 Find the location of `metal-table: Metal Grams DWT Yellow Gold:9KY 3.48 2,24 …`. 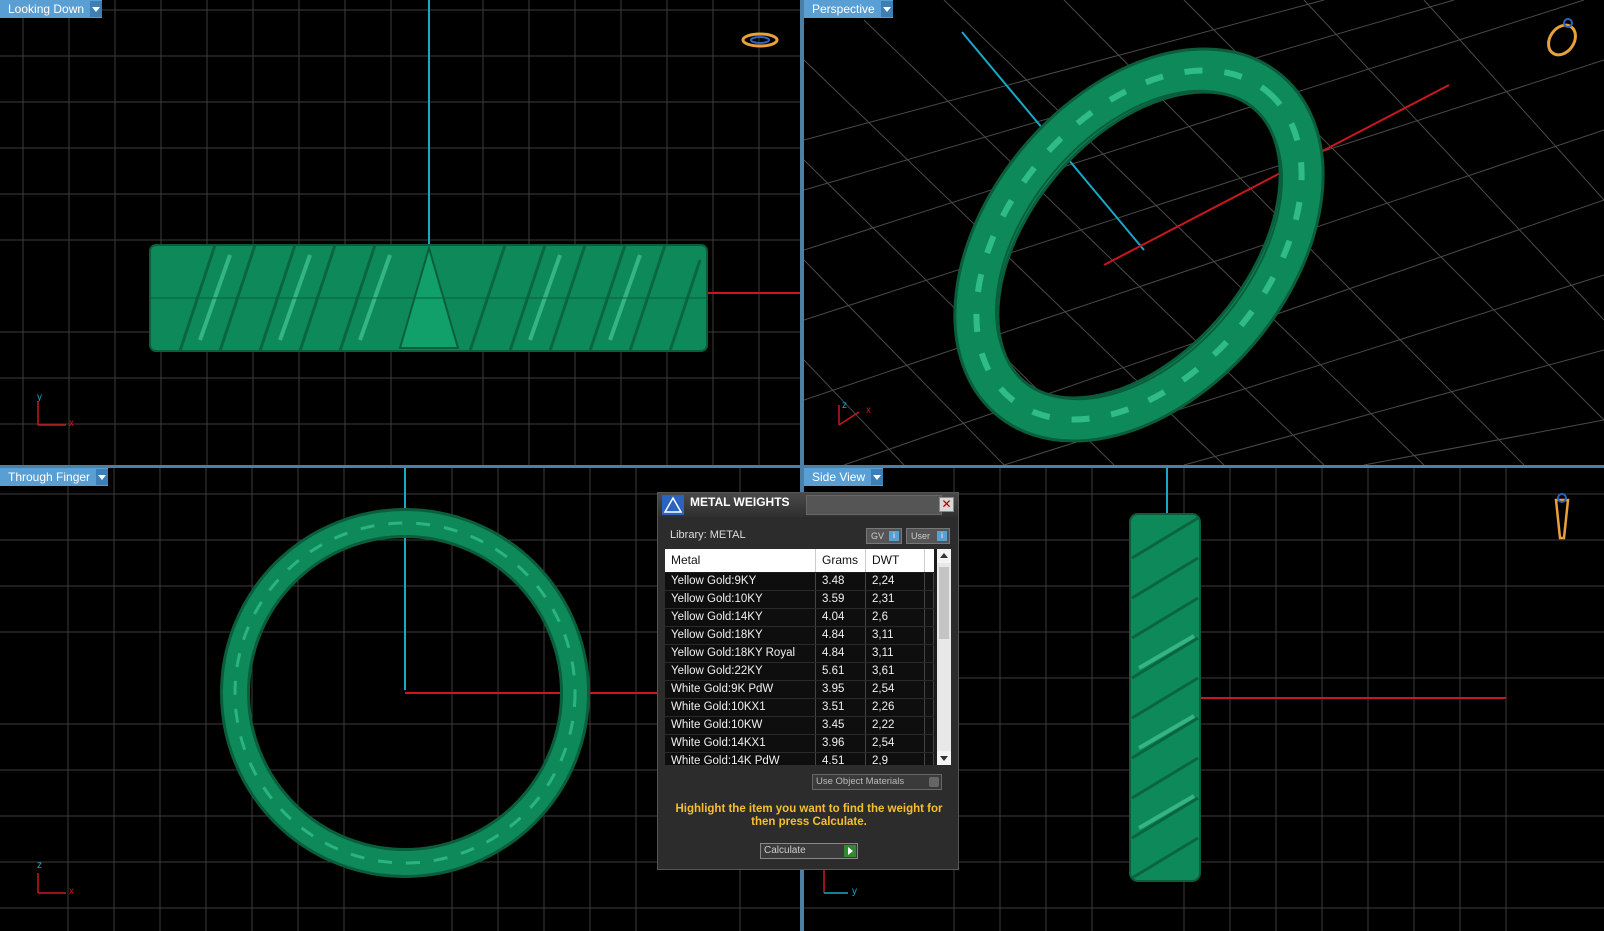

metal-table: Metal Grams DWT Yellow Gold:9KY 3.48 2,24 … is located at coordinates (808, 657).